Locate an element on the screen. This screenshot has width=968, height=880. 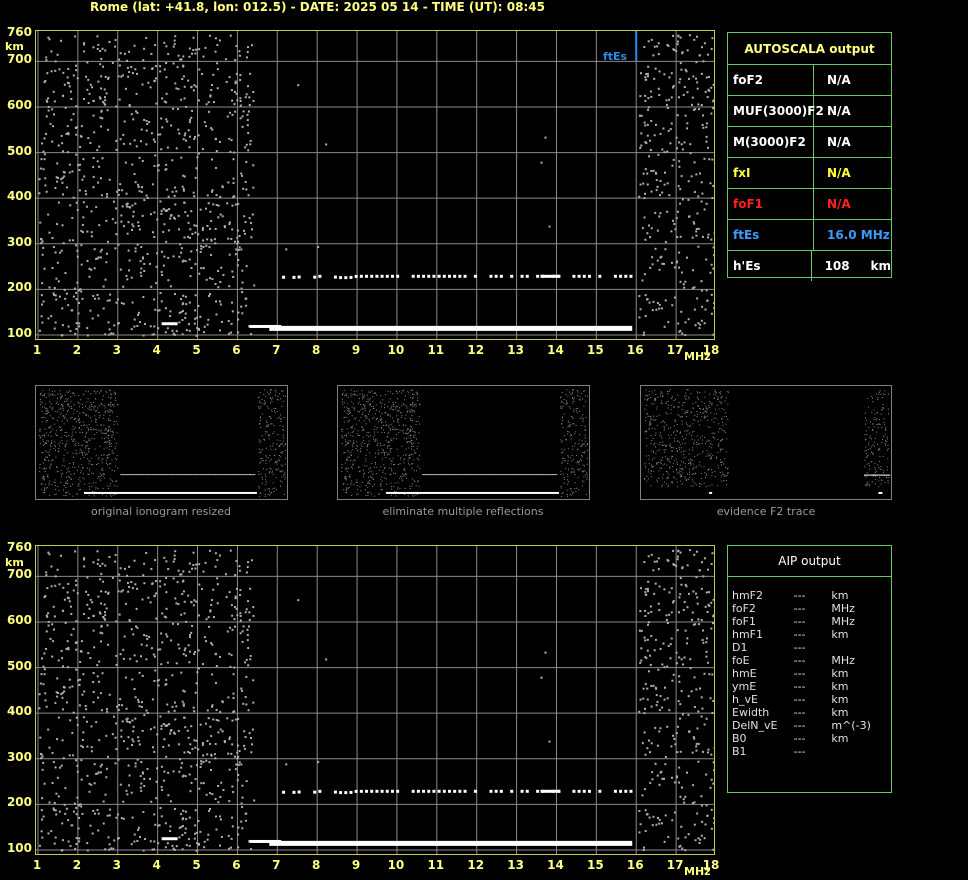
ftes-marker-line is located at coordinates (636, 46).